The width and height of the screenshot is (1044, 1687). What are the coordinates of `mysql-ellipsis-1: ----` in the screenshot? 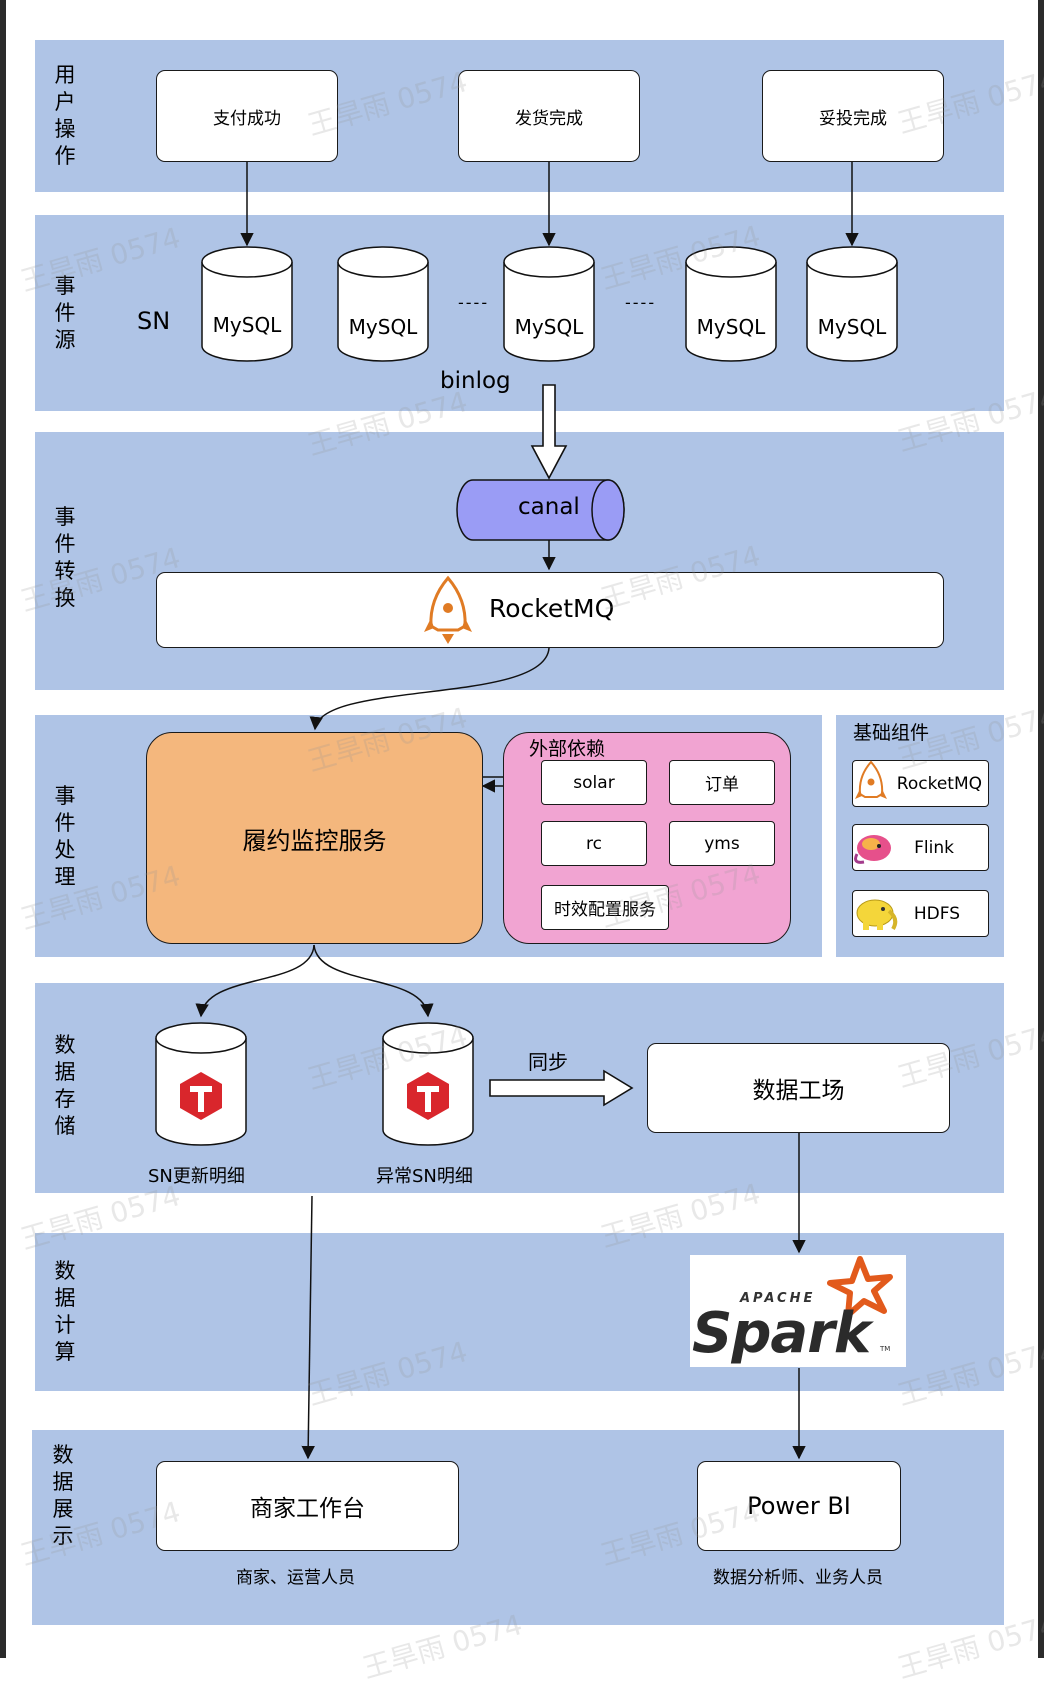 It's located at (474, 302).